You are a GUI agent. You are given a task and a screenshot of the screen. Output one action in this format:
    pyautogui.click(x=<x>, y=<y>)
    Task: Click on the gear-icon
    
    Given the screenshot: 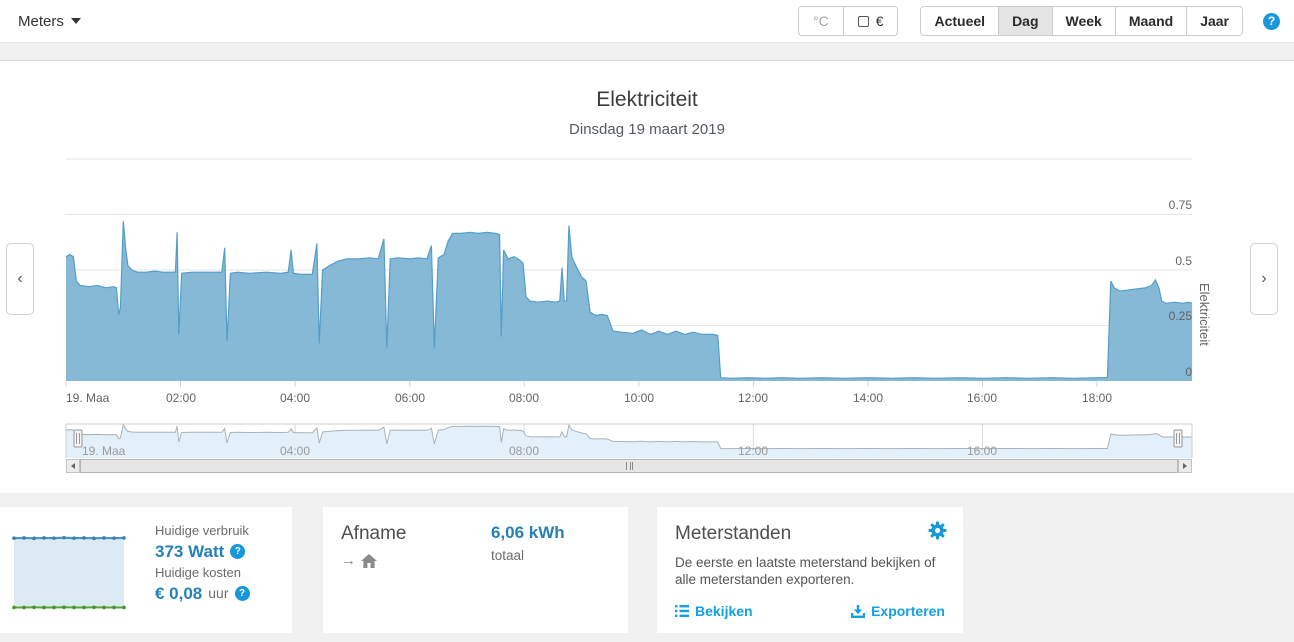 What is the action you would take?
    pyautogui.click(x=937, y=530)
    